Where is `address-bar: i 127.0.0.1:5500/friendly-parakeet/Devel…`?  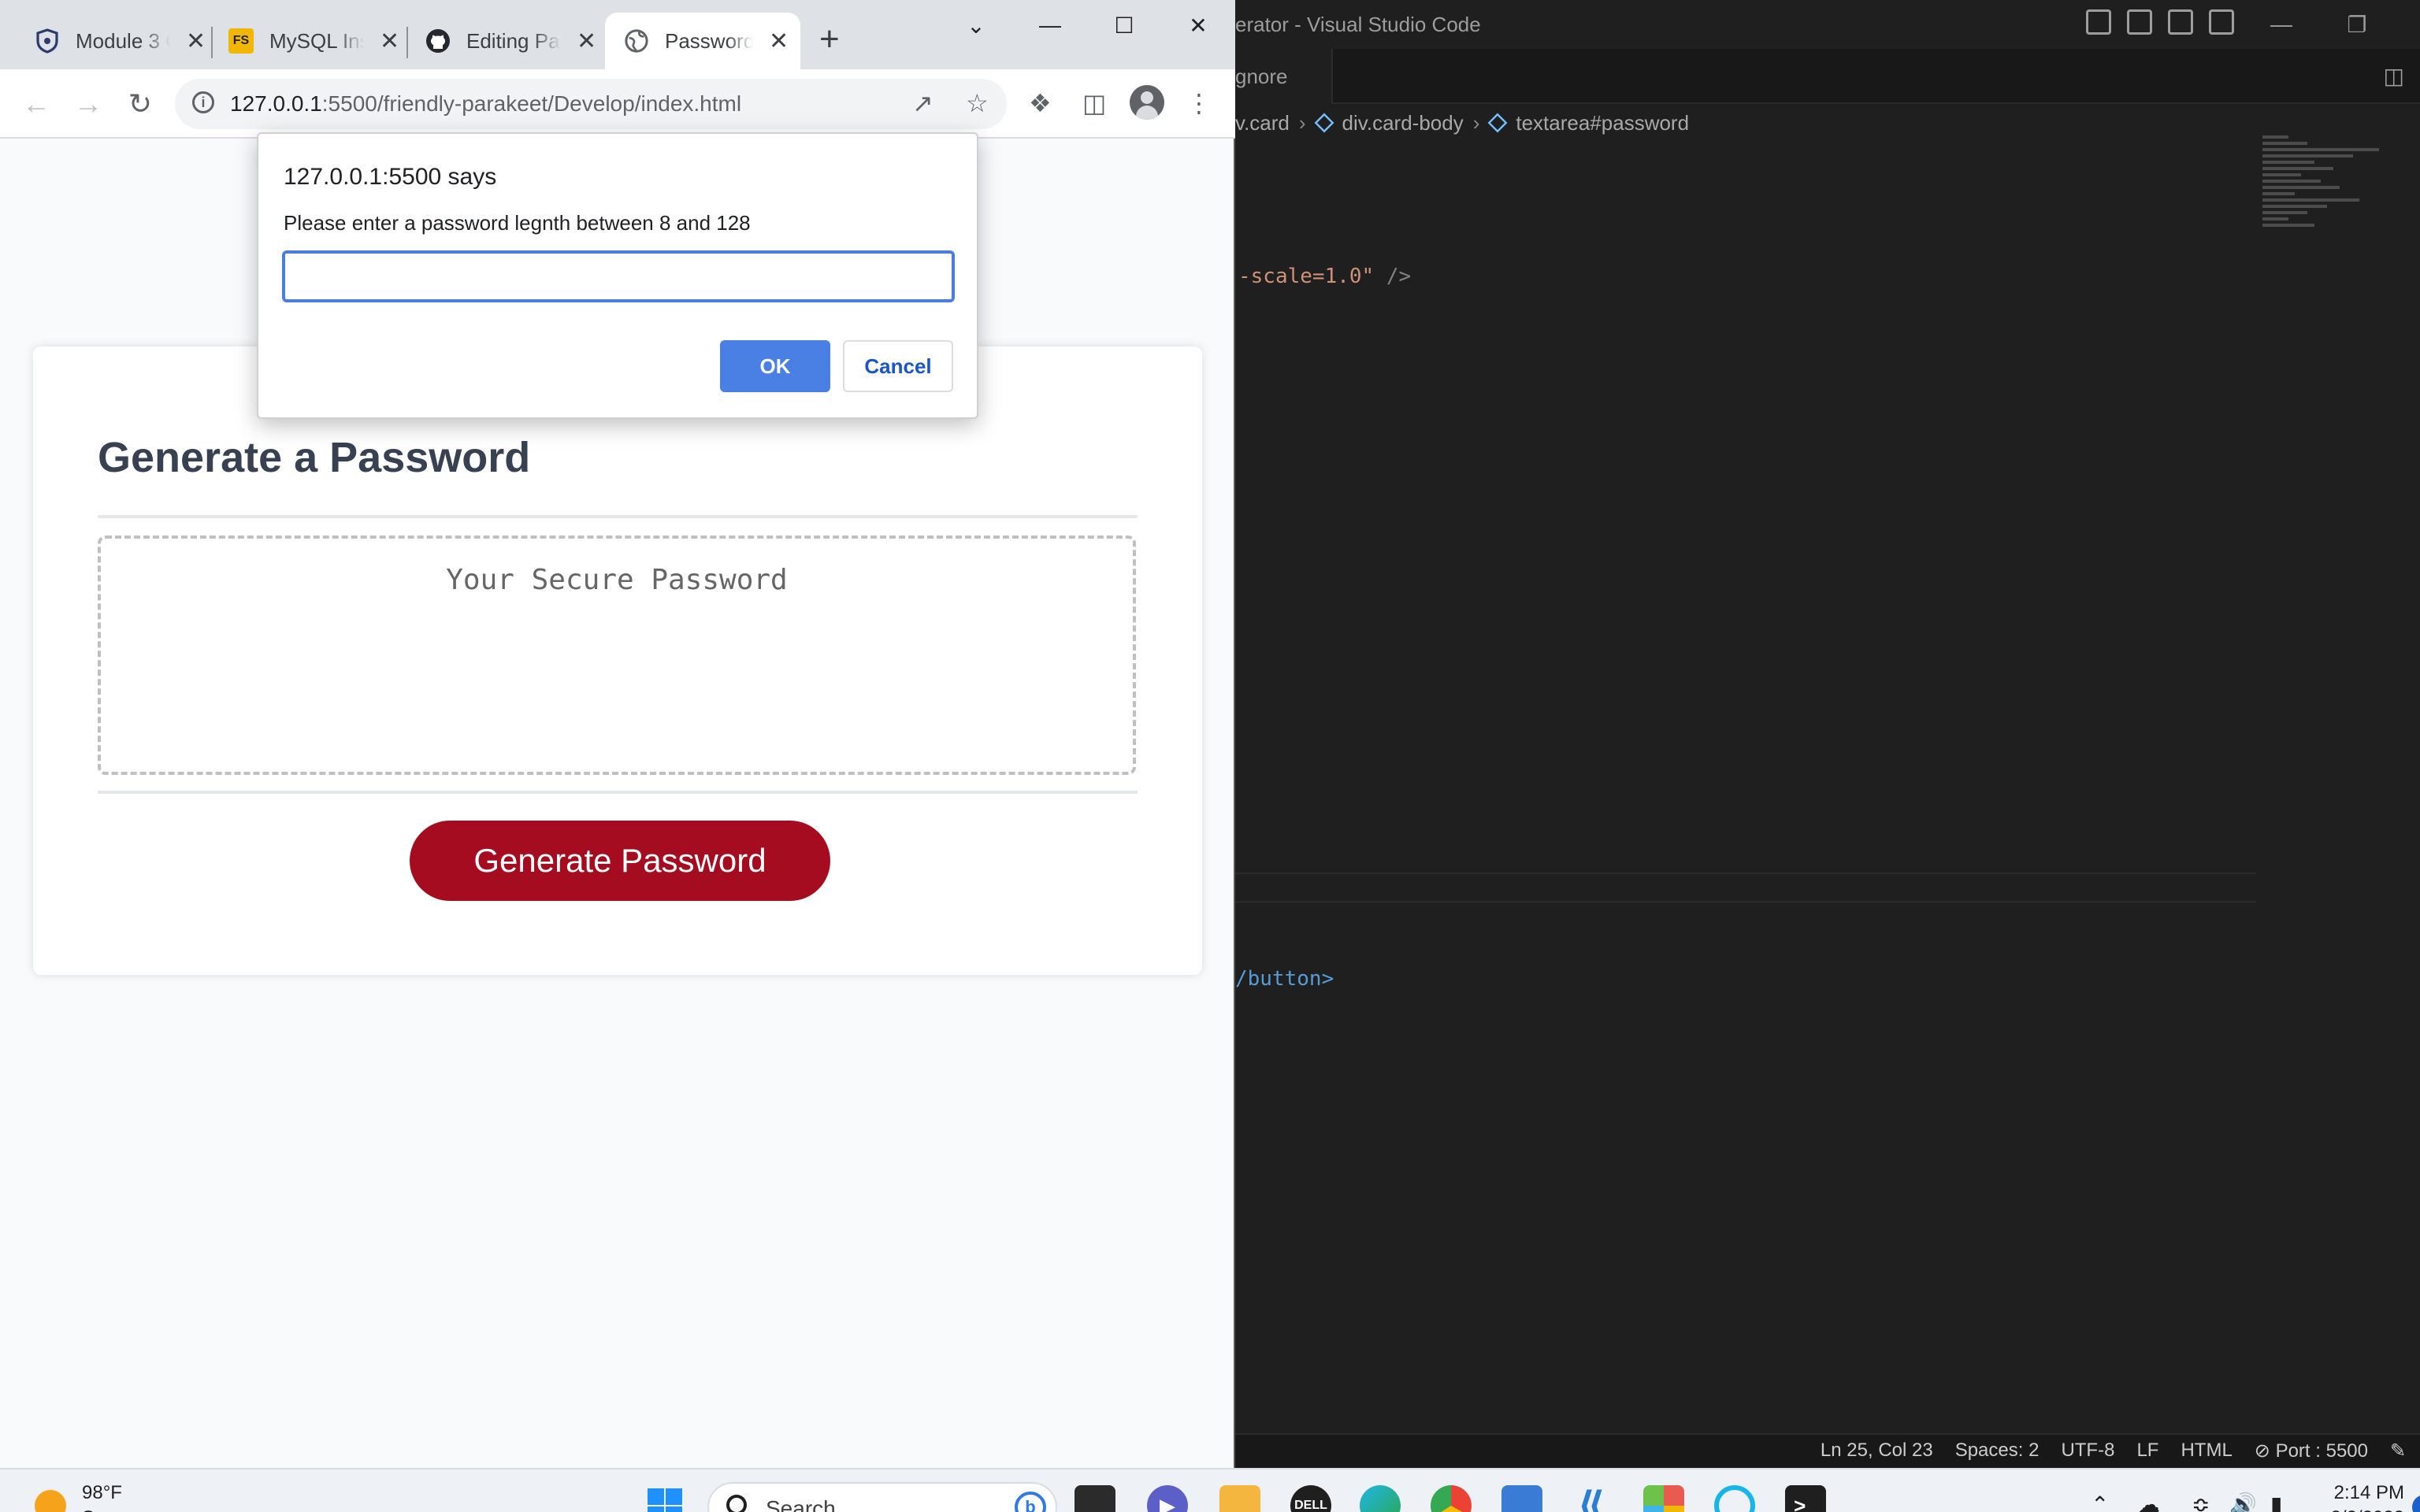
address-bar: i 127.0.0.1:5500/friendly-parakeet/Devel… is located at coordinates (591, 104).